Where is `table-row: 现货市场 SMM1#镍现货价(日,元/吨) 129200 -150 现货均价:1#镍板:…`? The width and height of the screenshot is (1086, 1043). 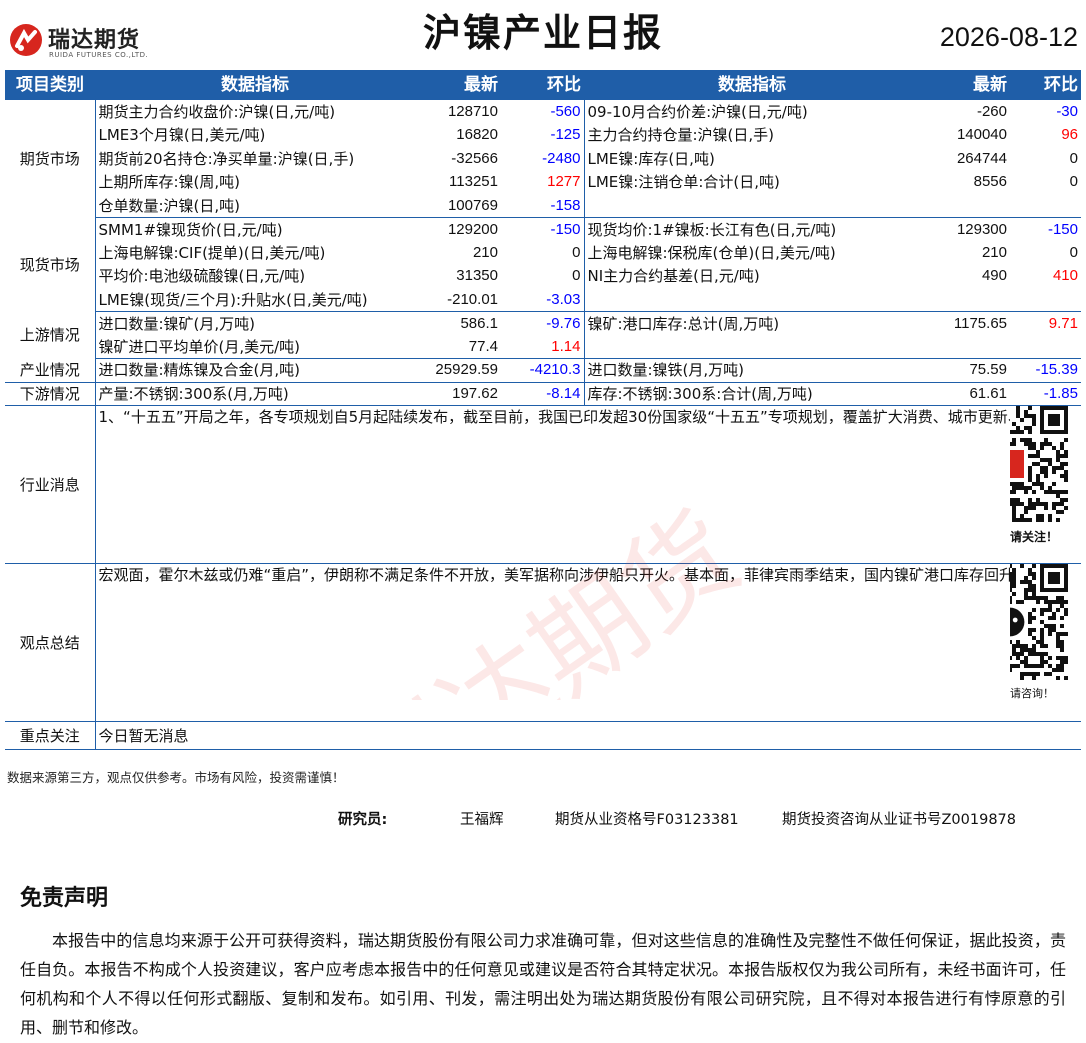
table-row: 现货市场 SMM1#镍现货价(日,元/吨) 129200 -150 现货均价:1#镍板:… is located at coordinates (543, 264).